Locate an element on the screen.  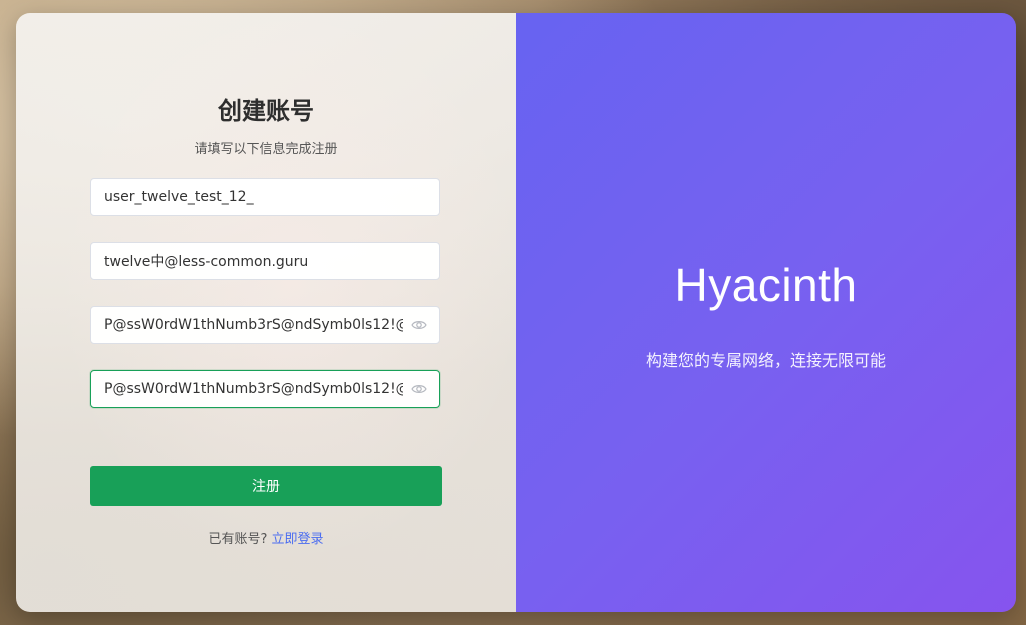
username-input is located at coordinates (265, 197).